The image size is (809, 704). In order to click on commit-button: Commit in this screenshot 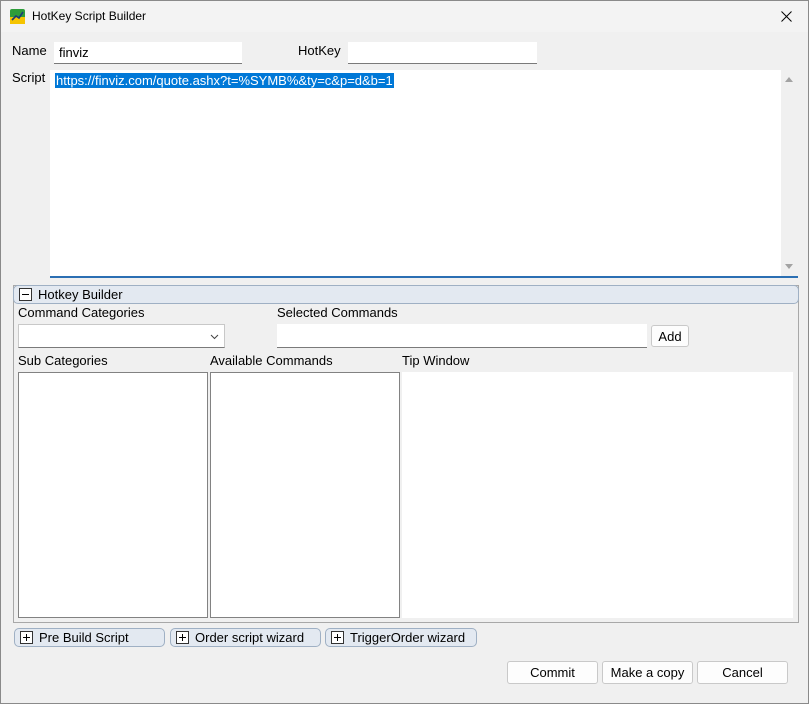, I will do `click(552, 672)`.